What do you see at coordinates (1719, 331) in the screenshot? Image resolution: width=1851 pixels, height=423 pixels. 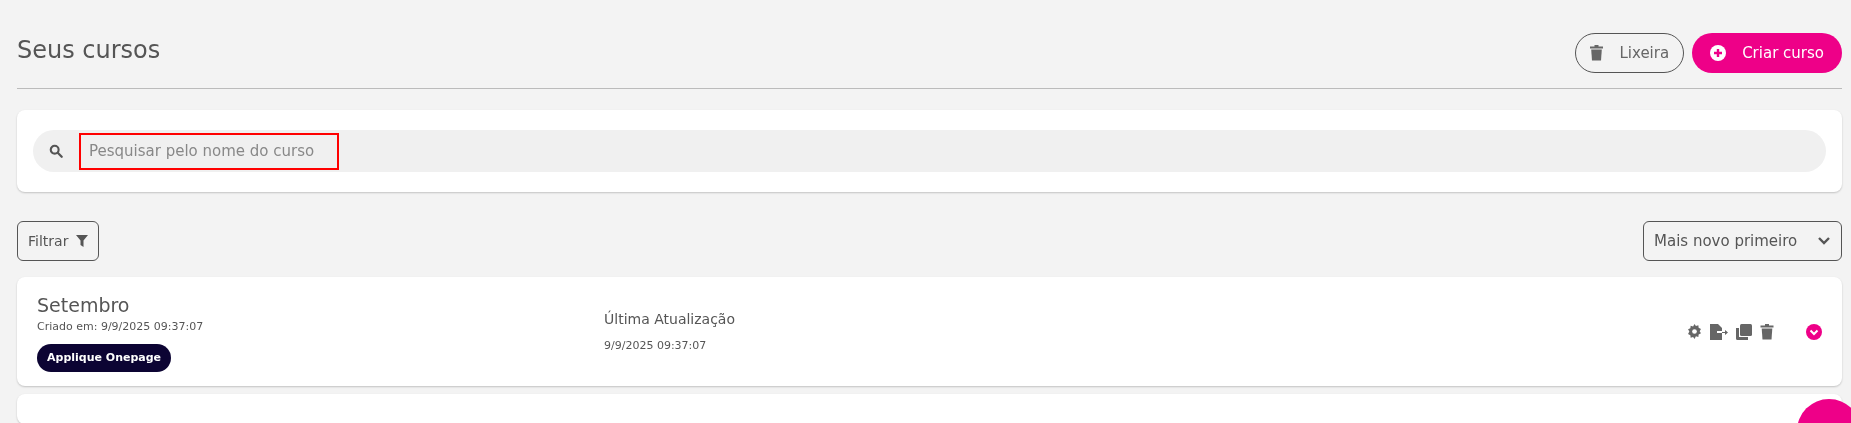 I see `file-export-icon` at bounding box center [1719, 331].